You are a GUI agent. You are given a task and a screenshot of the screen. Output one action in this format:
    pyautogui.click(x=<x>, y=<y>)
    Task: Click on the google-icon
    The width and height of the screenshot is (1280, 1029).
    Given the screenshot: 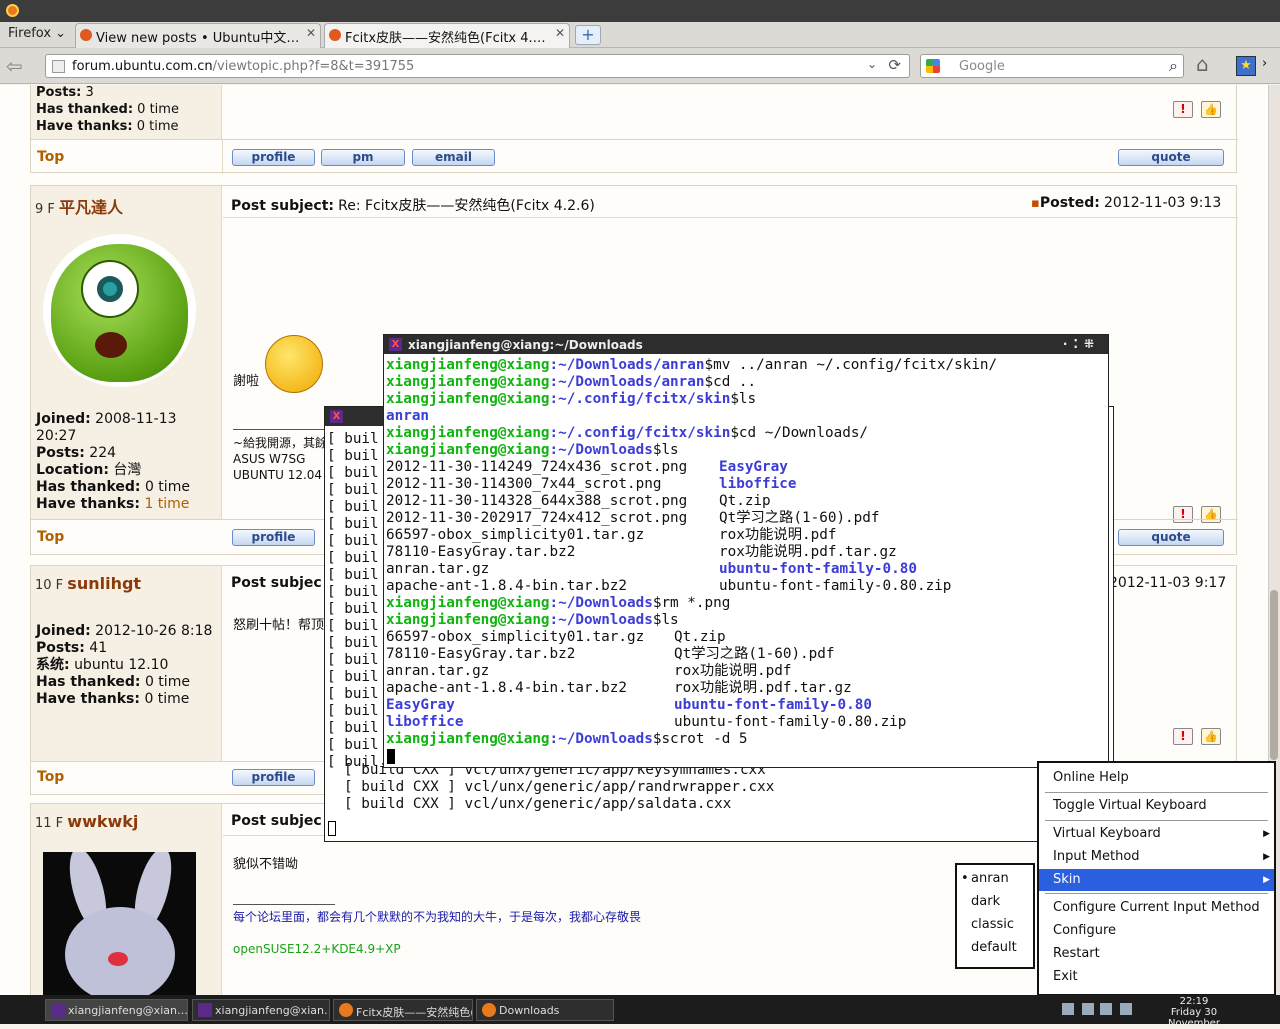 What is the action you would take?
    pyautogui.click(x=933, y=66)
    